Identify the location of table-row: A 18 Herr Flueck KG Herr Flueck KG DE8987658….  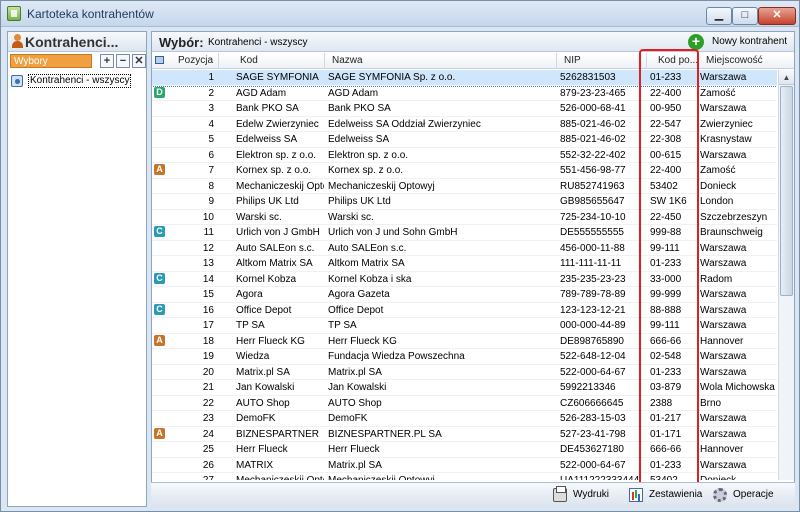
(464, 341).